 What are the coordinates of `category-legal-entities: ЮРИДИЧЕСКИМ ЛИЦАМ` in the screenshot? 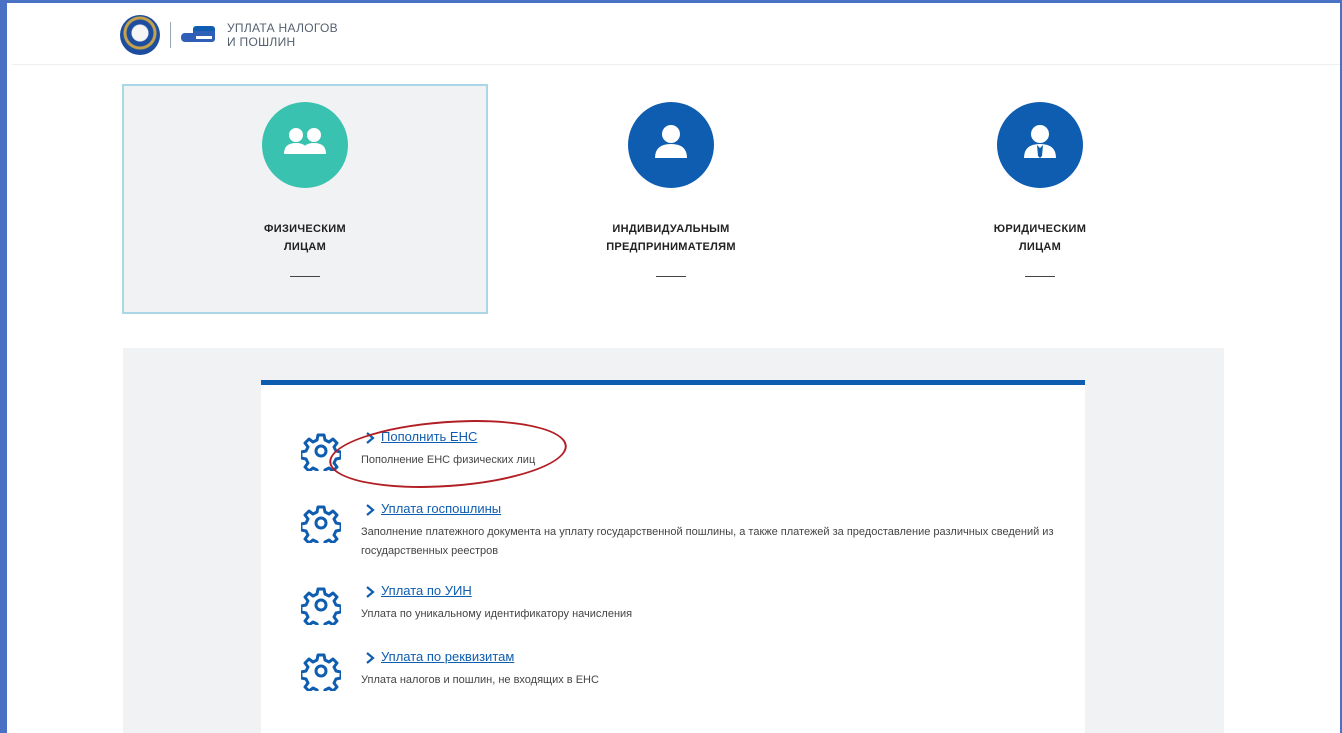 It's located at (1040, 199).